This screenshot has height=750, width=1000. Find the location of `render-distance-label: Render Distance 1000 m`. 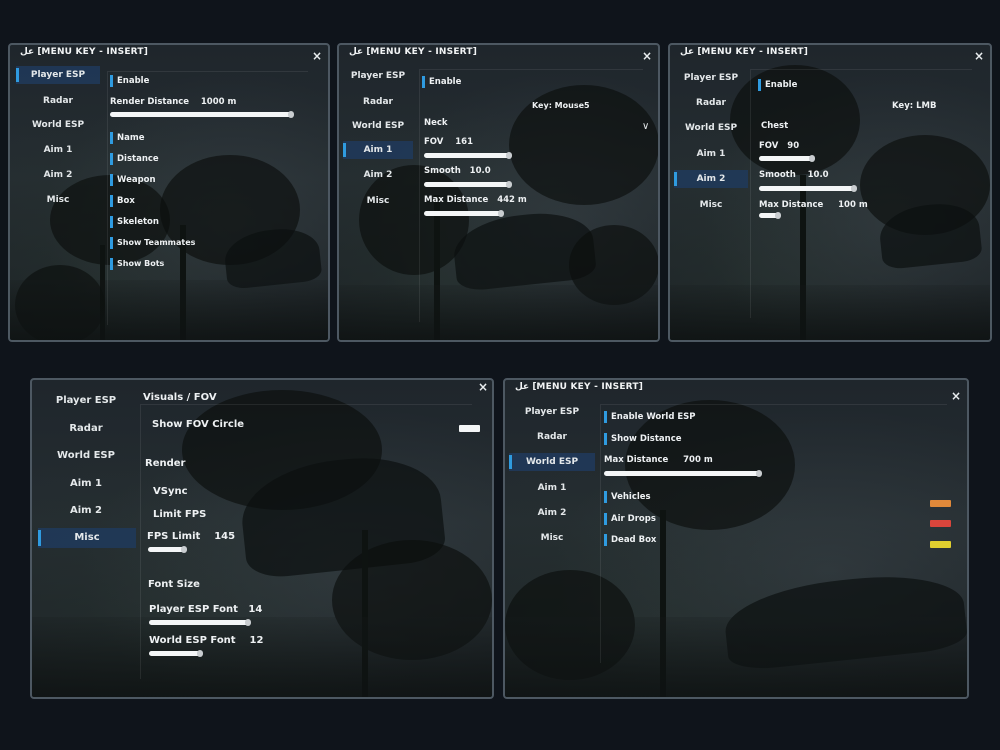

render-distance-label: Render Distance 1000 m is located at coordinates (173, 102).